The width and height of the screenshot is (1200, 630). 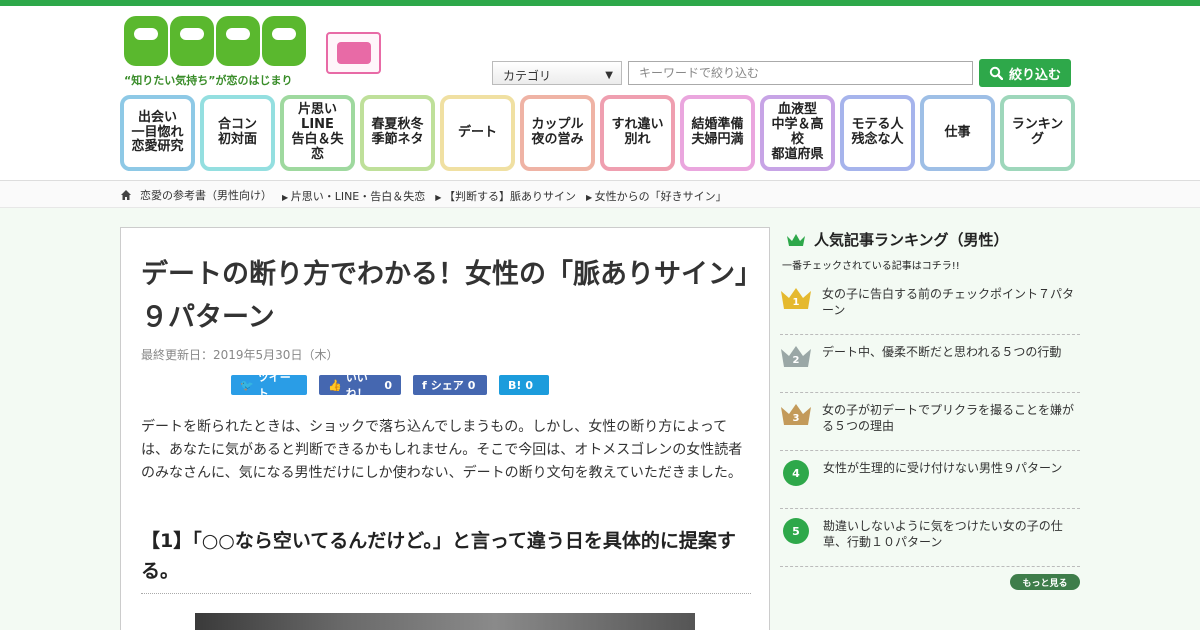 I want to click on twitter-bird-icon: 🐦, so click(x=247, y=385).